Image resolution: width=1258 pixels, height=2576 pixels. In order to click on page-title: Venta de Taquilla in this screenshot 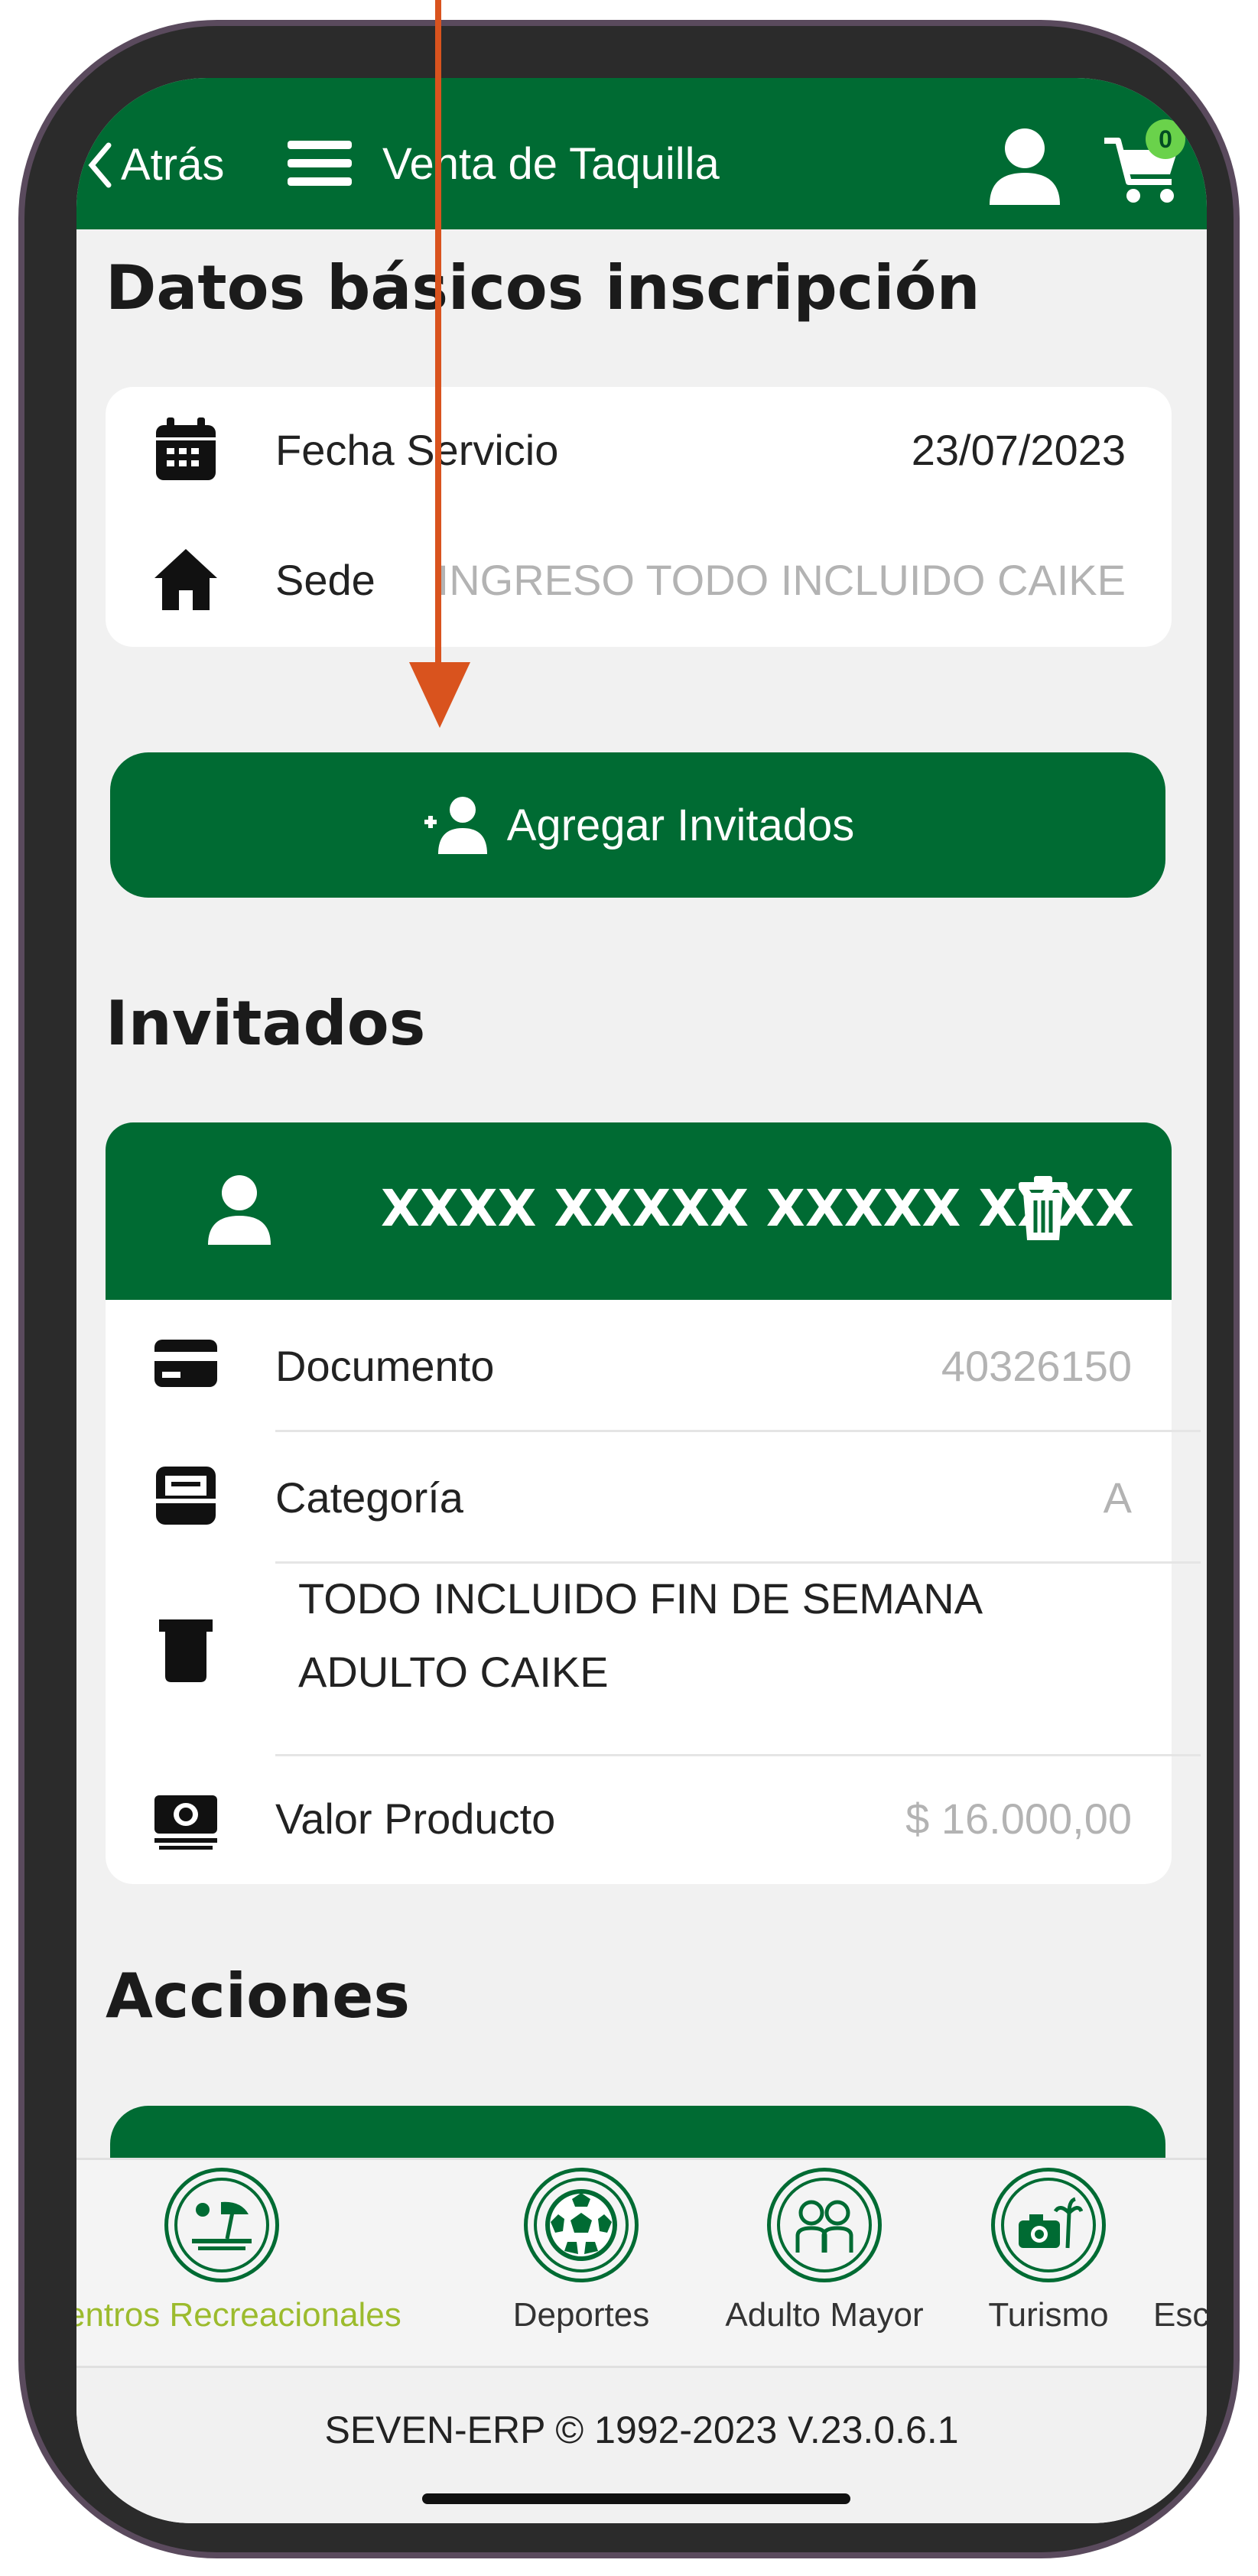, I will do `click(551, 164)`.